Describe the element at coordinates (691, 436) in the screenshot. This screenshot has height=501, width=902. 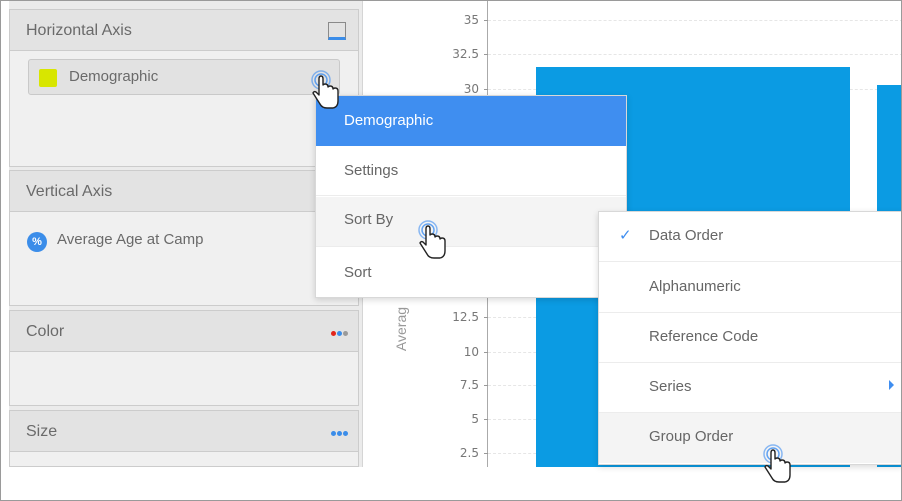
I see `sort-option-label: Group Order` at that location.